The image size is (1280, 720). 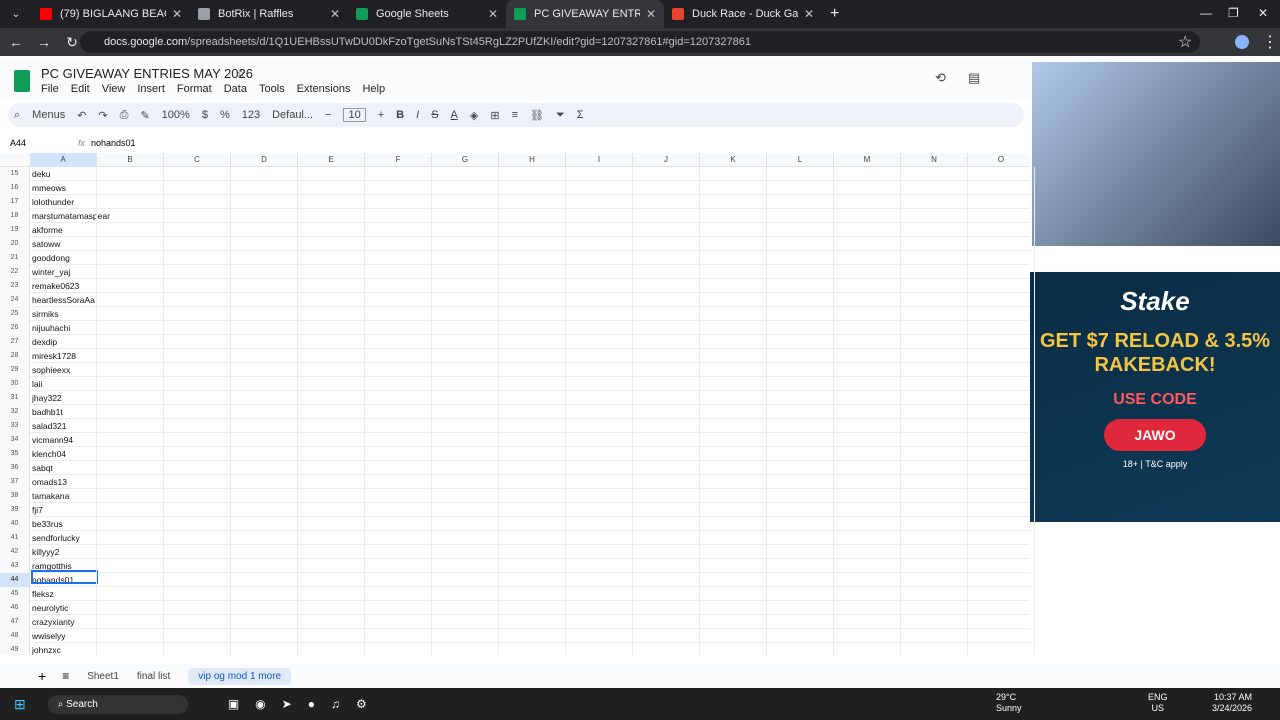 I want to click on row-number: 30, so click(x=15, y=384).